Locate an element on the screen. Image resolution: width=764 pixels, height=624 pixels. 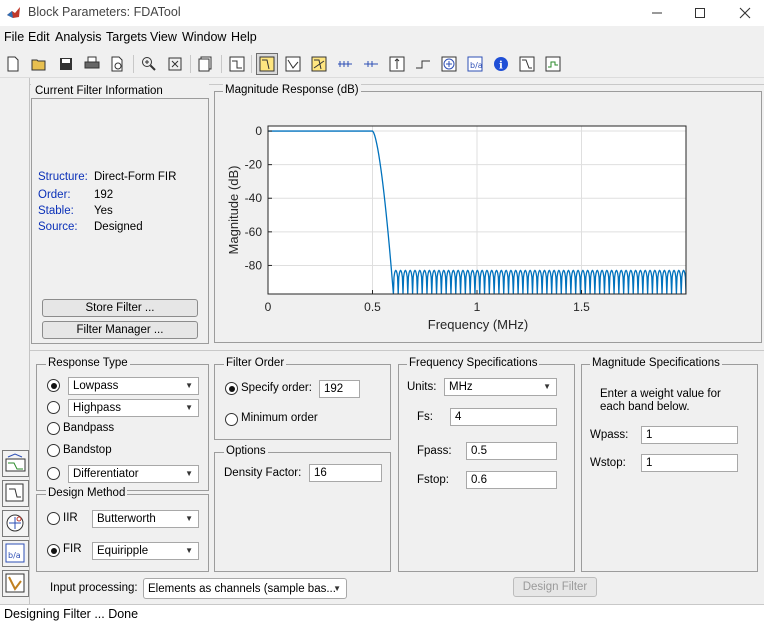
specify-order-radio is located at coordinates (231, 388).